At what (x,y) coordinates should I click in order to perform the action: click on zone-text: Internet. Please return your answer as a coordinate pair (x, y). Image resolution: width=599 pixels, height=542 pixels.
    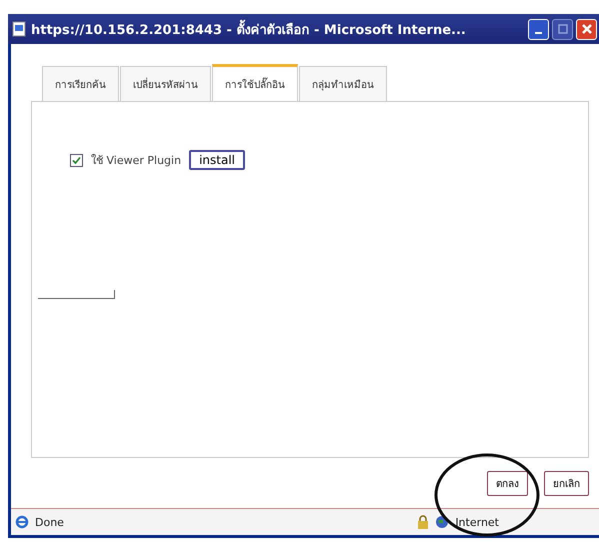
    Looking at the image, I should click on (477, 522).